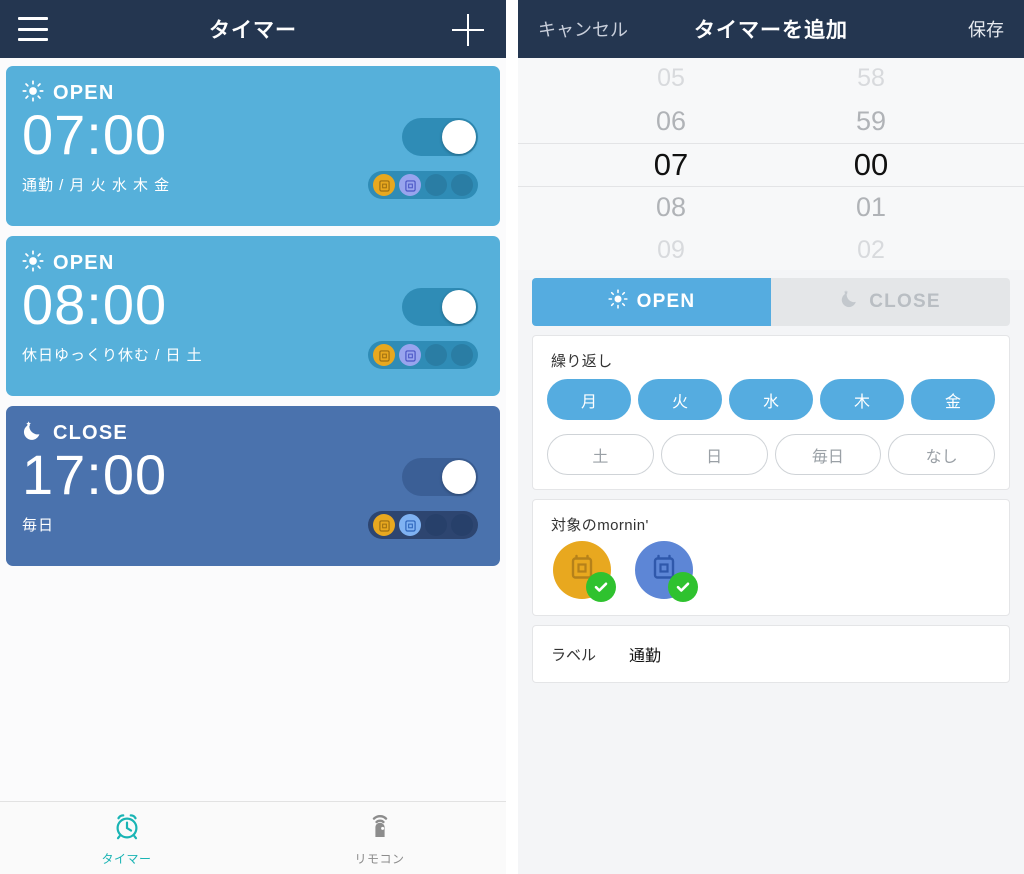 Image resolution: width=1024 pixels, height=874 pixels. What do you see at coordinates (574, 655) in the screenshot?
I see `label-key: ラベル` at bounding box center [574, 655].